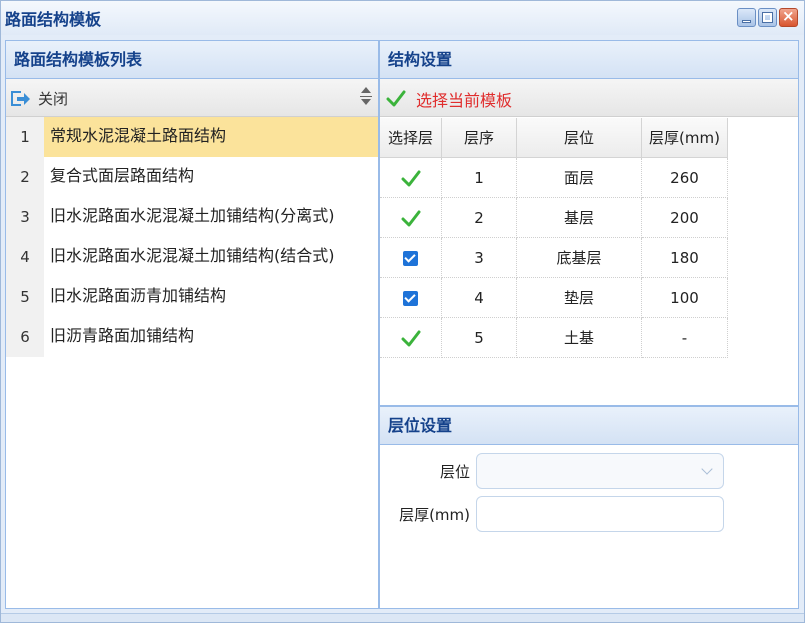 The height and width of the screenshot is (623, 805). I want to click on thickness-cell: 100, so click(685, 298).